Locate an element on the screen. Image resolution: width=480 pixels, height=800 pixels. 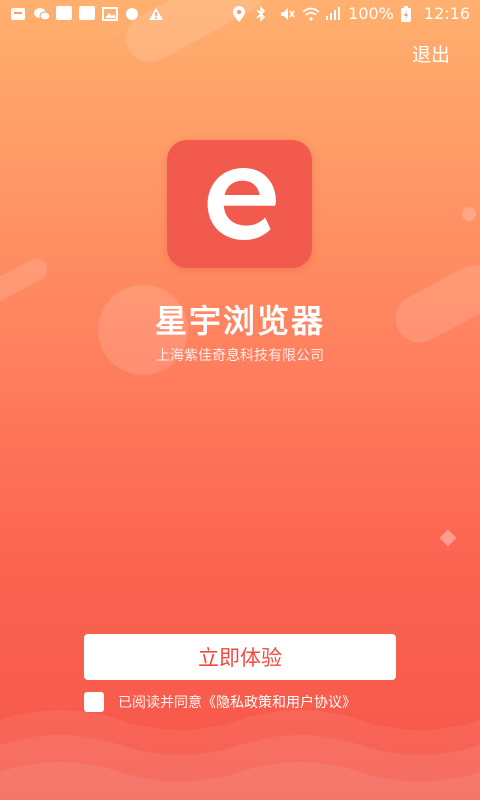
status-left-icons is located at coordinates (87, 13).